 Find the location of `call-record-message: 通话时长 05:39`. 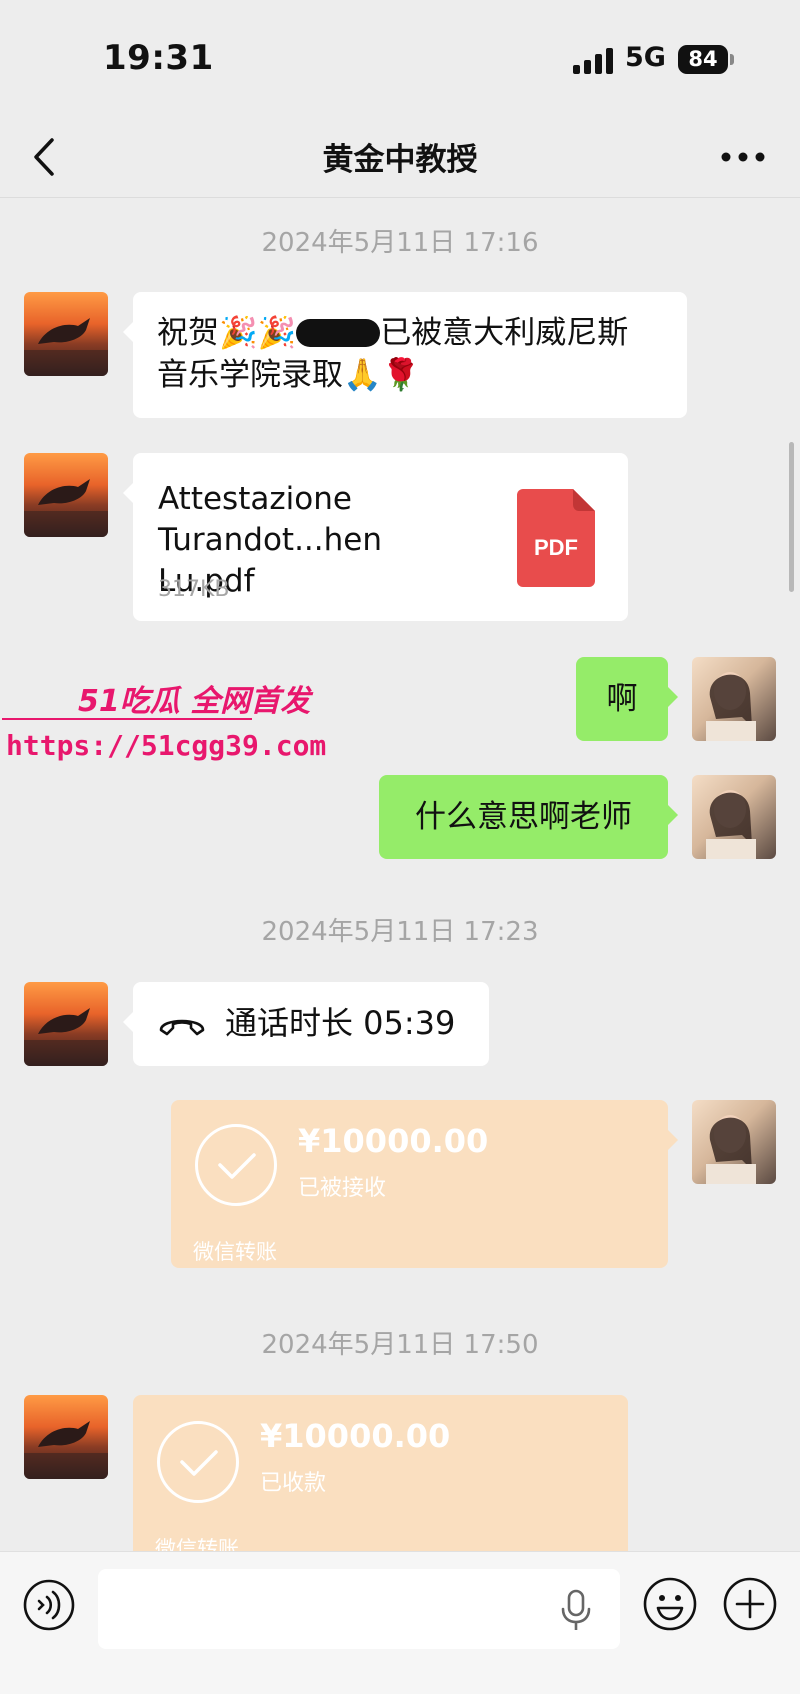

call-record-message: 通话时长 05:39 is located at coordinates (306, 1024).